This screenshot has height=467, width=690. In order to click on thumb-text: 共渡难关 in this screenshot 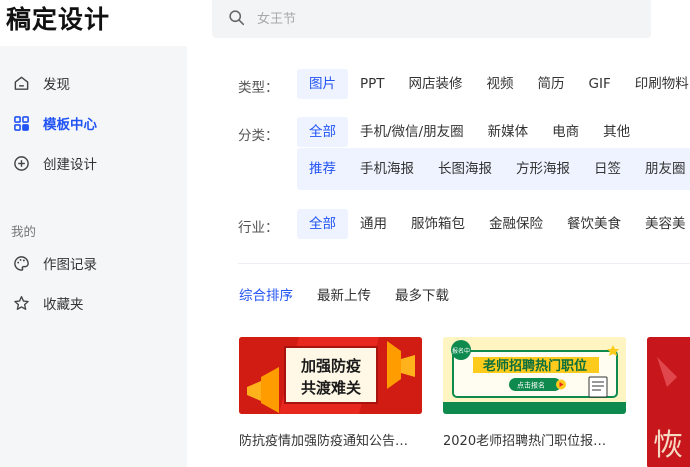, I will do `click(331, 388)`.